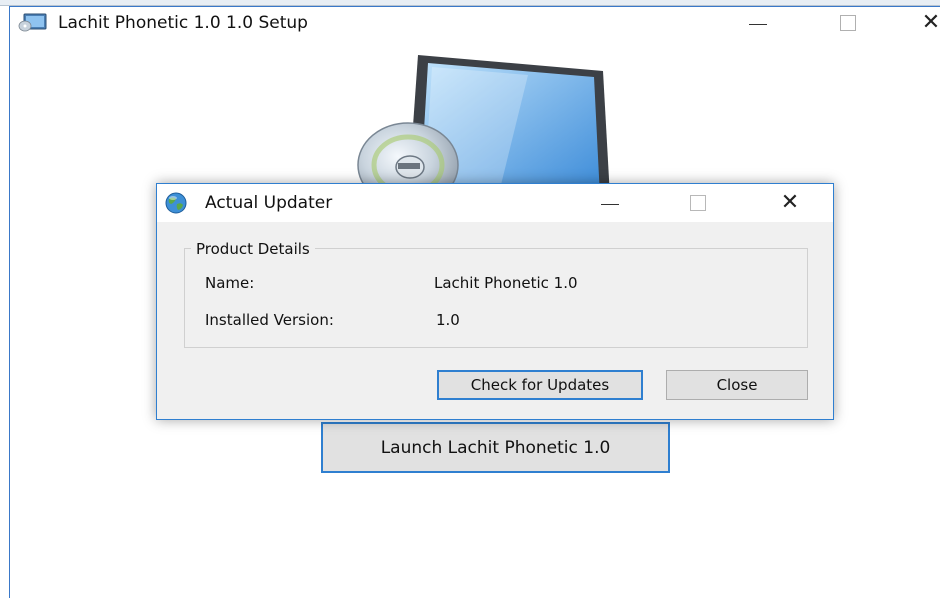  Describe the element at coordinates (506, 283) in the screenshot. I see `name-value: Lachit Phonetic 1.0` at that location.